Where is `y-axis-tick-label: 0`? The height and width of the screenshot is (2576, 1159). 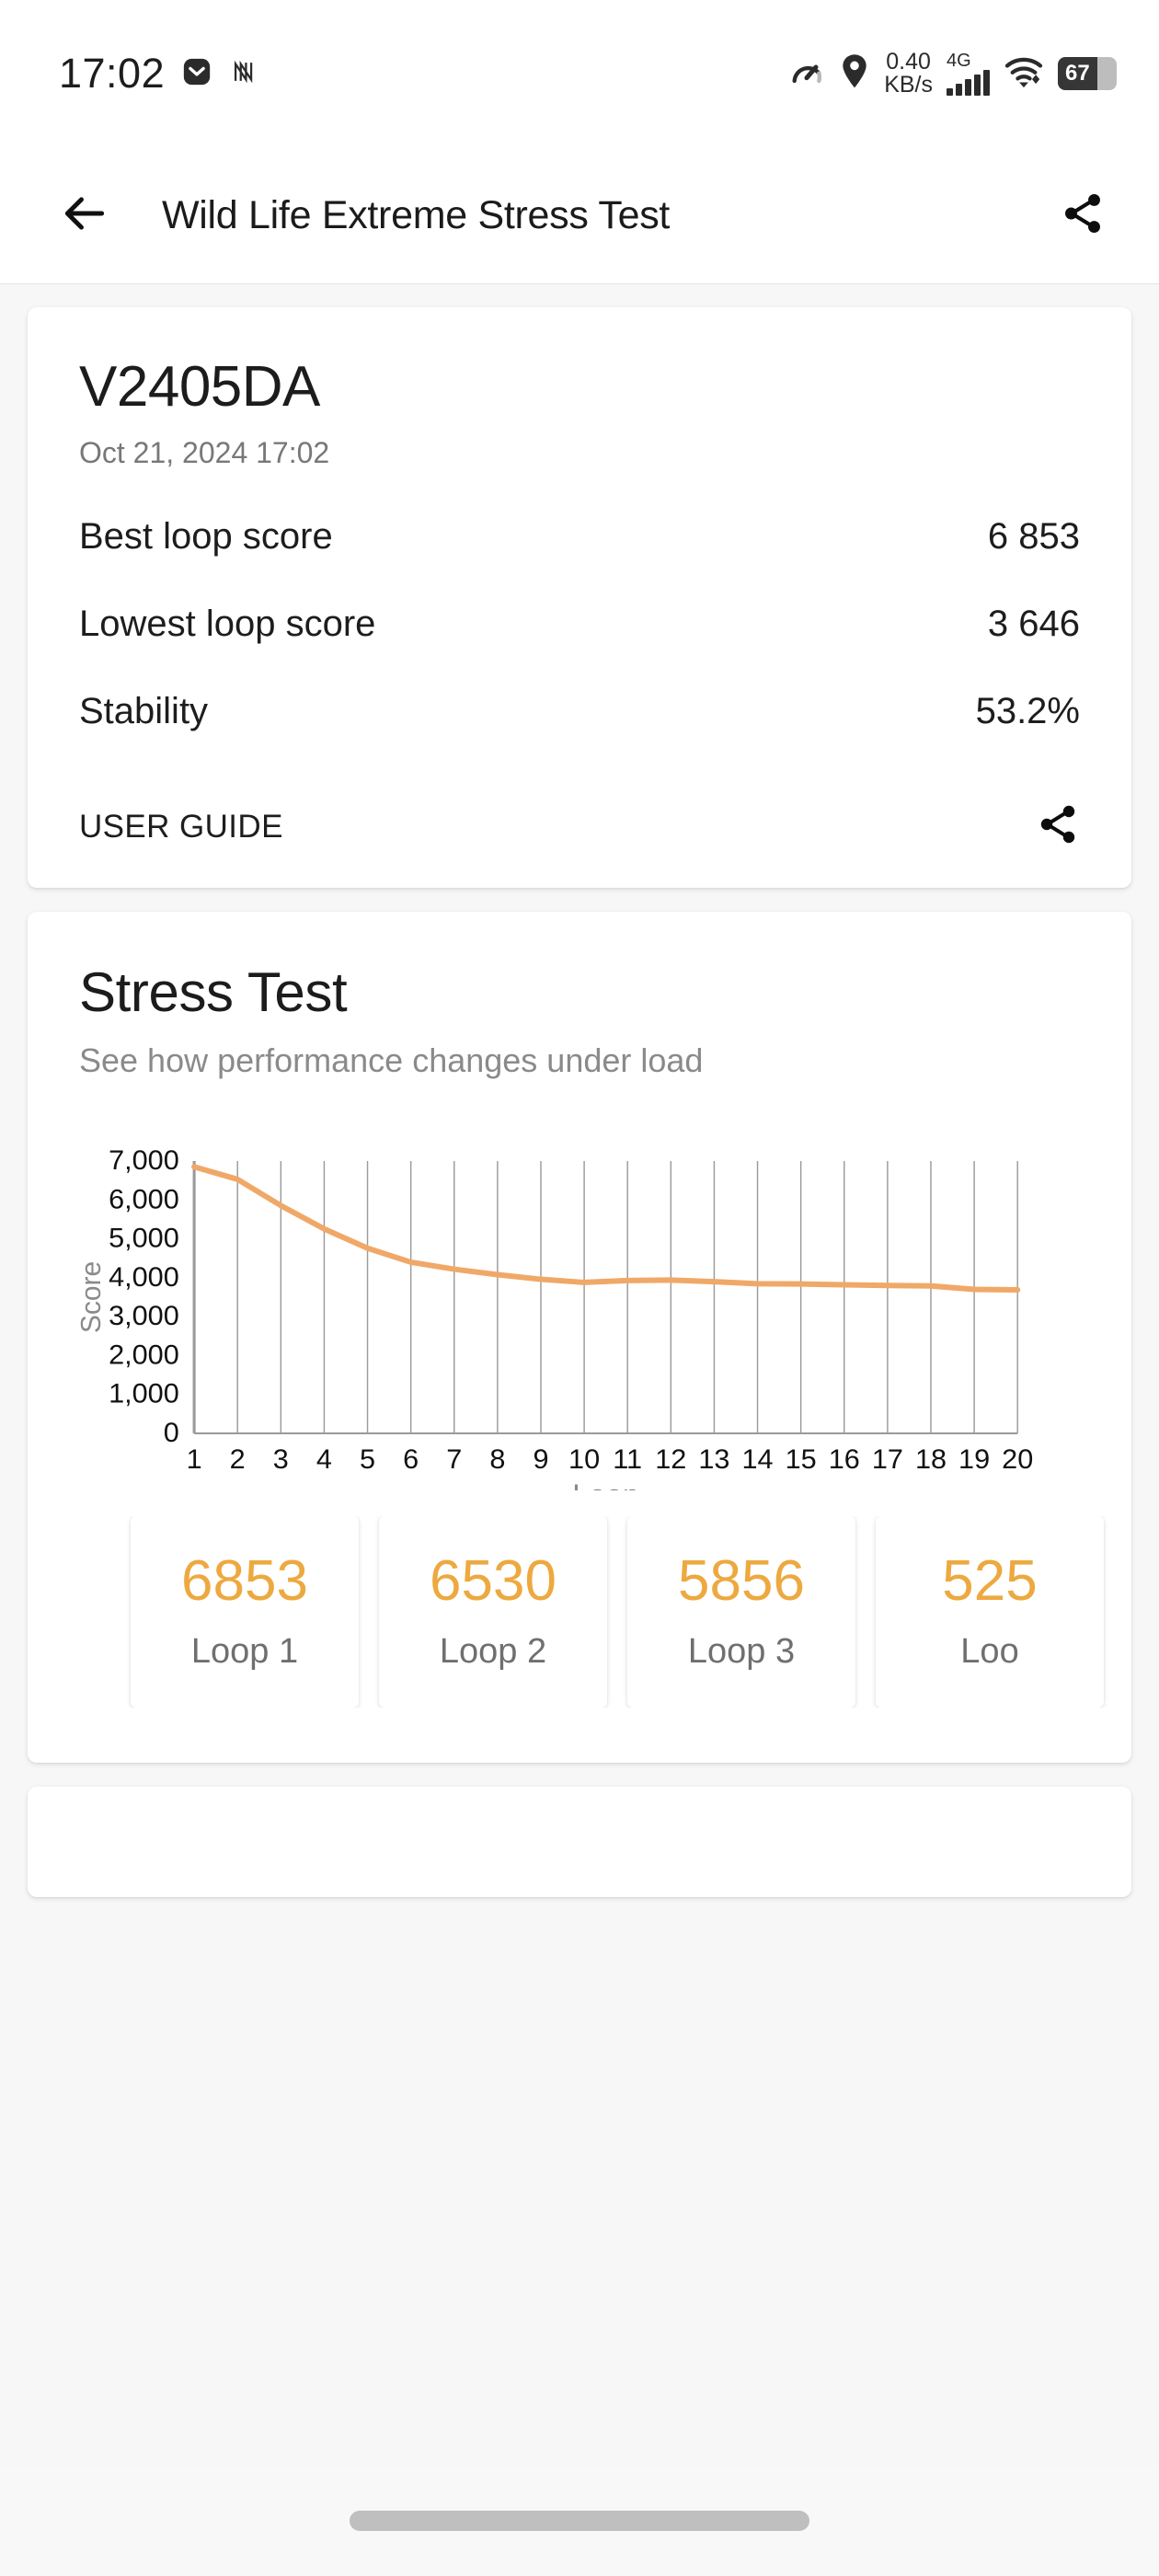
y-axis-tick-label: 0 is located at coordinates (171, 1433).